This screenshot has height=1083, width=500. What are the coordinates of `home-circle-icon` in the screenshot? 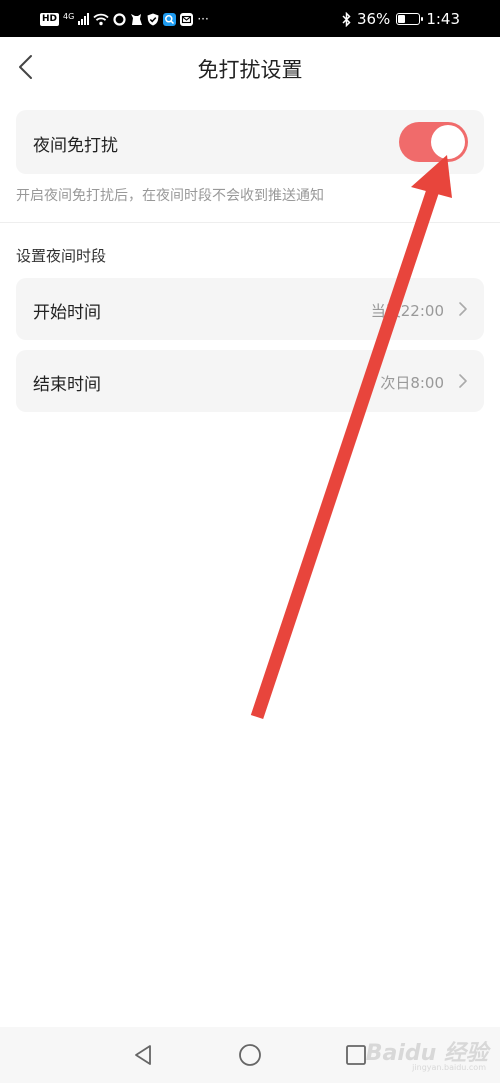 It's located at (250, 1055).